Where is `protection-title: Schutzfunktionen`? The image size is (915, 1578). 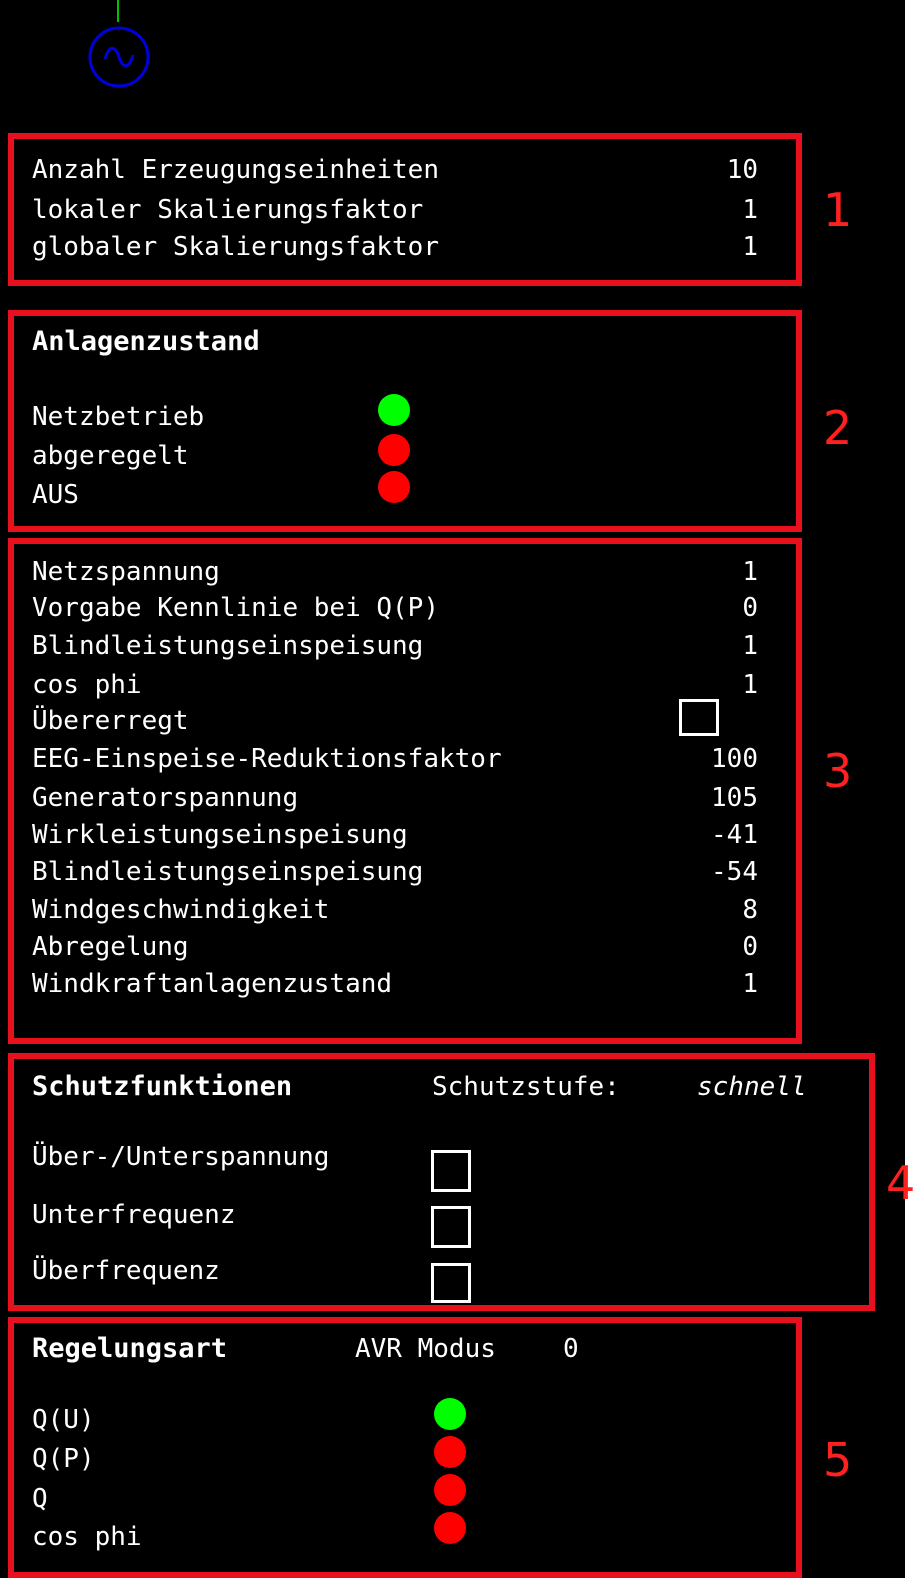 protection-title: Schutzfunktionen is located at coordinates (162, 1086).